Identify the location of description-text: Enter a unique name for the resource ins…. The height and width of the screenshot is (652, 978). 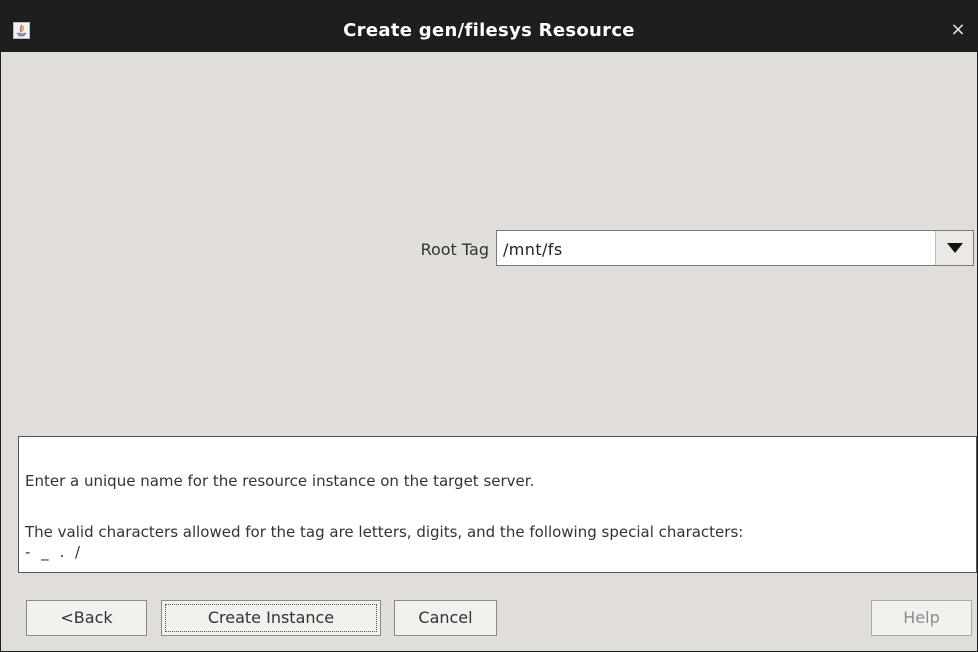
(280, 481).